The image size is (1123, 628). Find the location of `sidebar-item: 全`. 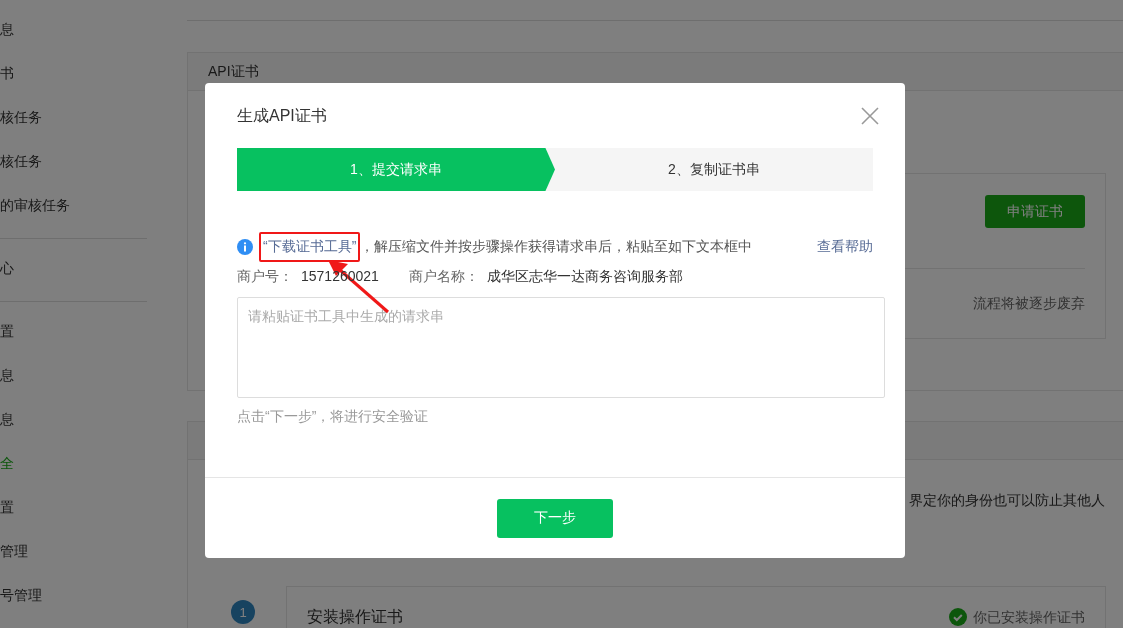

sidebar-item: 全 is located at coordinates (7, 463).